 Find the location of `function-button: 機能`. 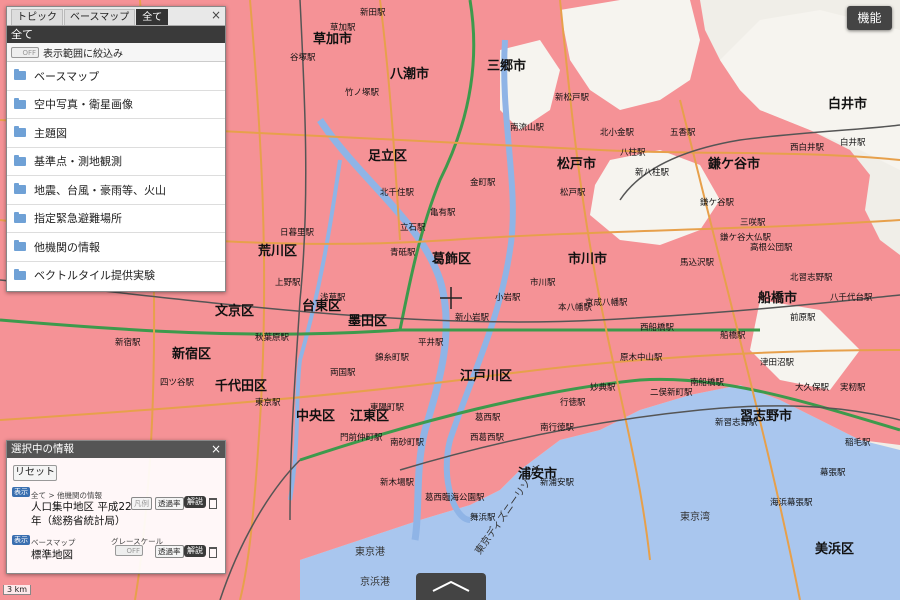

function-button: 機能 is located at coordinates (869, 18).